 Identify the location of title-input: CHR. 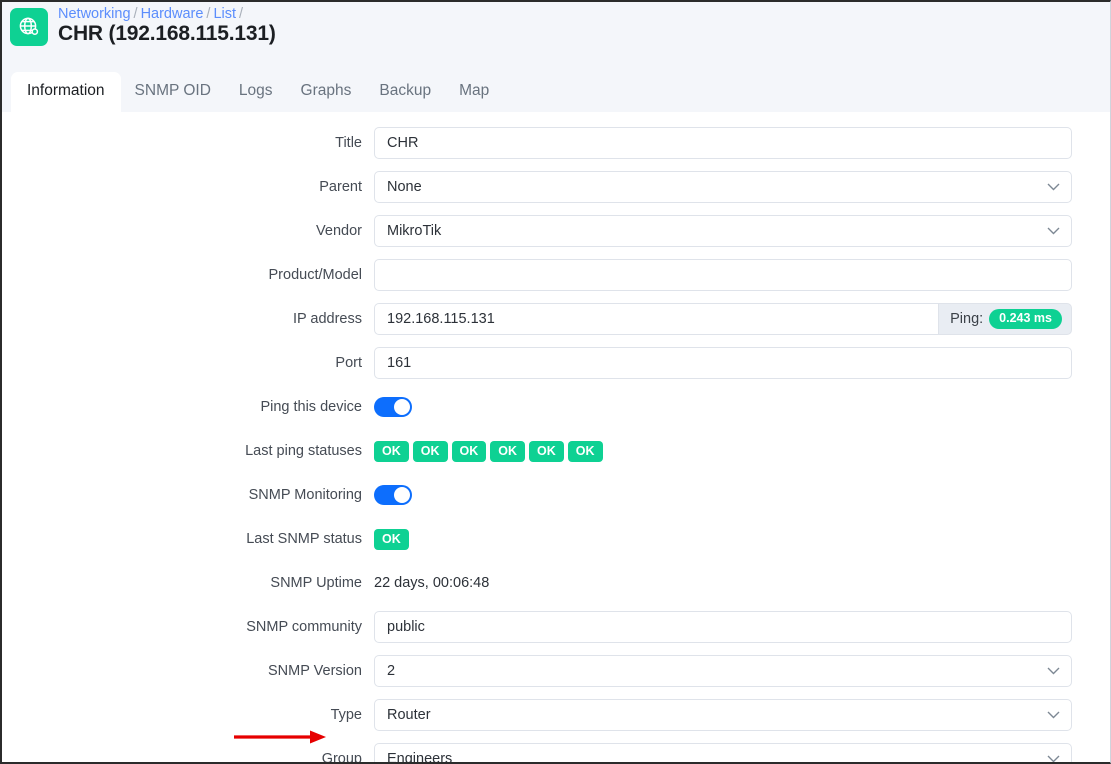
(723, 143).